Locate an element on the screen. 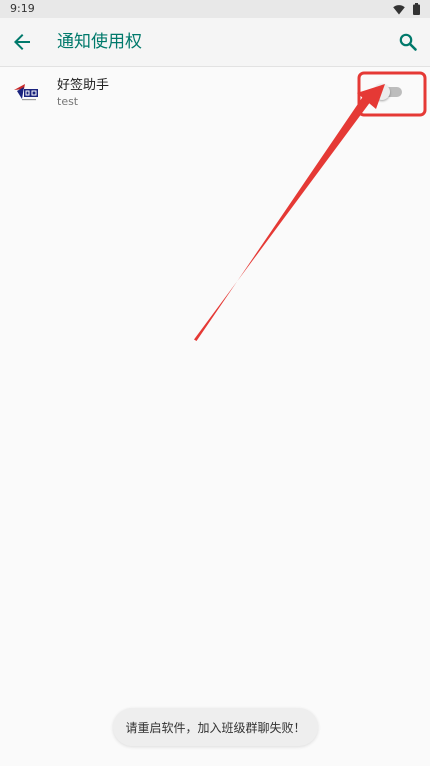 The image size is (430, 766). toast-message: 请重启软件，加入班级群聊失败！ is located at coordinates (215, 727).